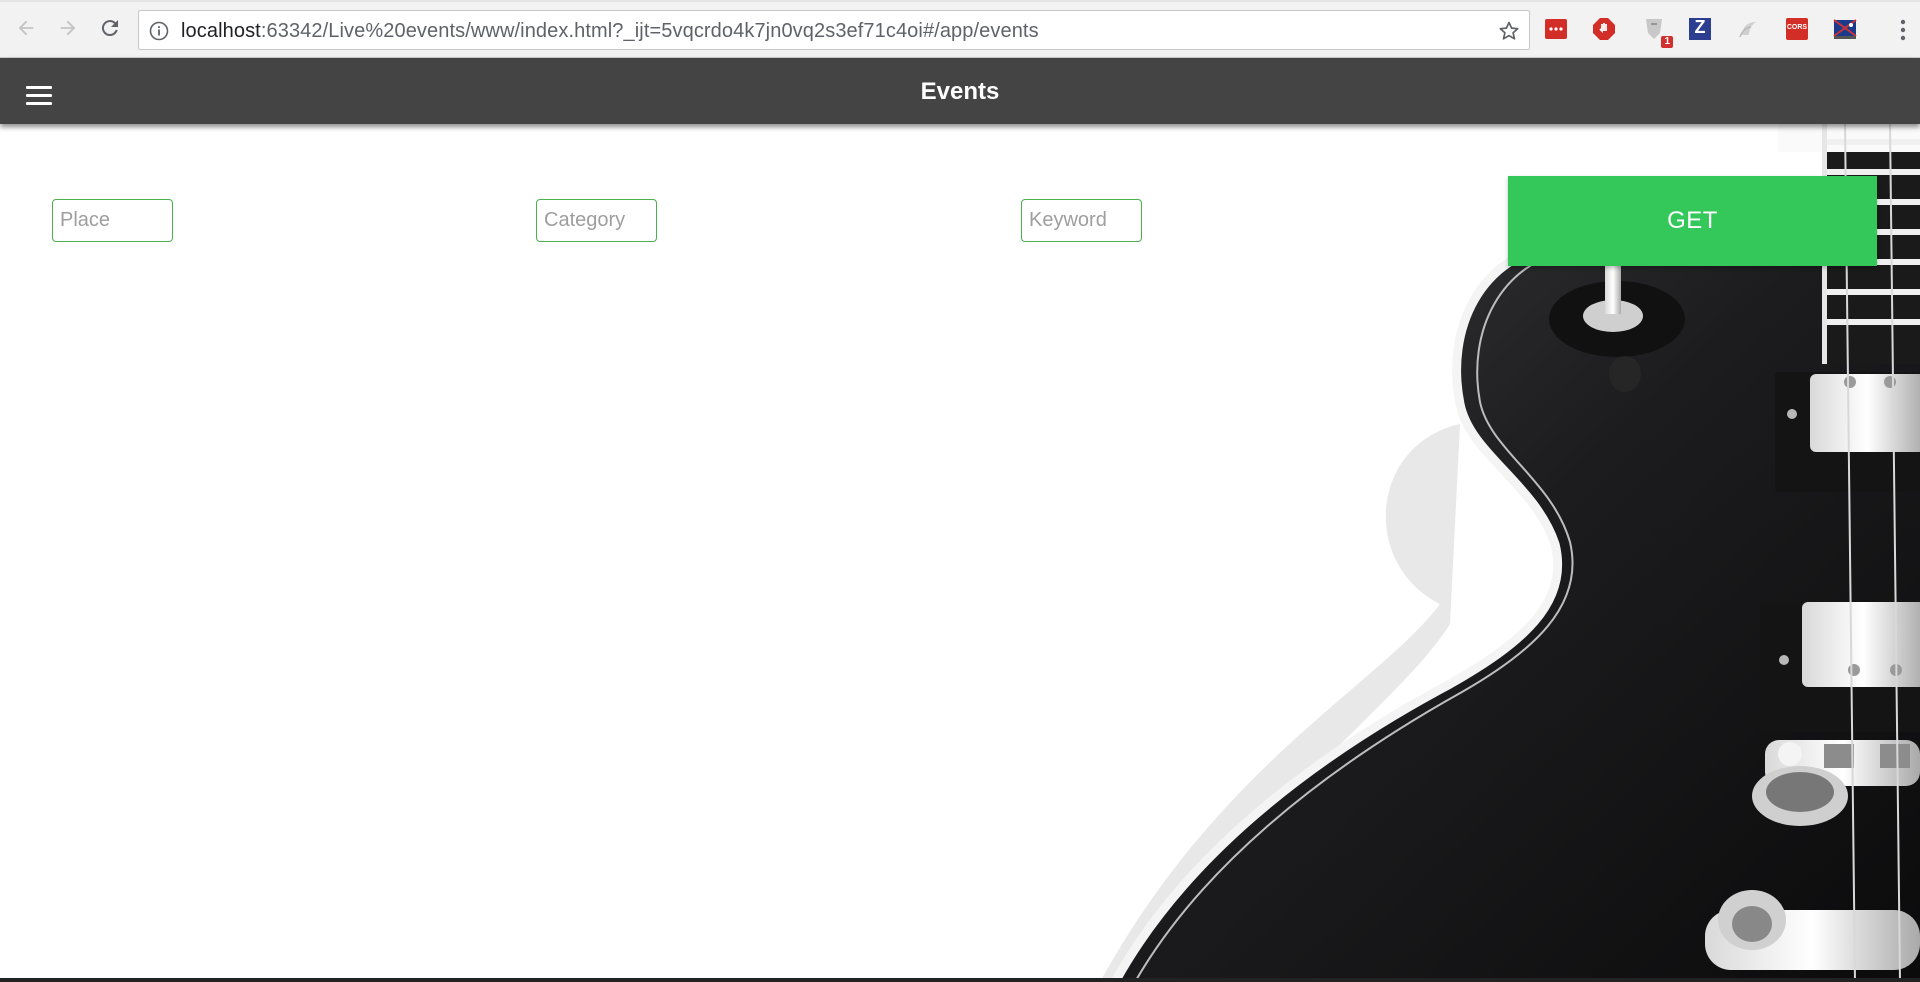 The height and width of the screenshot is (982, 1920). Describe the element at coordinates (1604, 29) in the screenshot. I see `adblock-icon` at that location.